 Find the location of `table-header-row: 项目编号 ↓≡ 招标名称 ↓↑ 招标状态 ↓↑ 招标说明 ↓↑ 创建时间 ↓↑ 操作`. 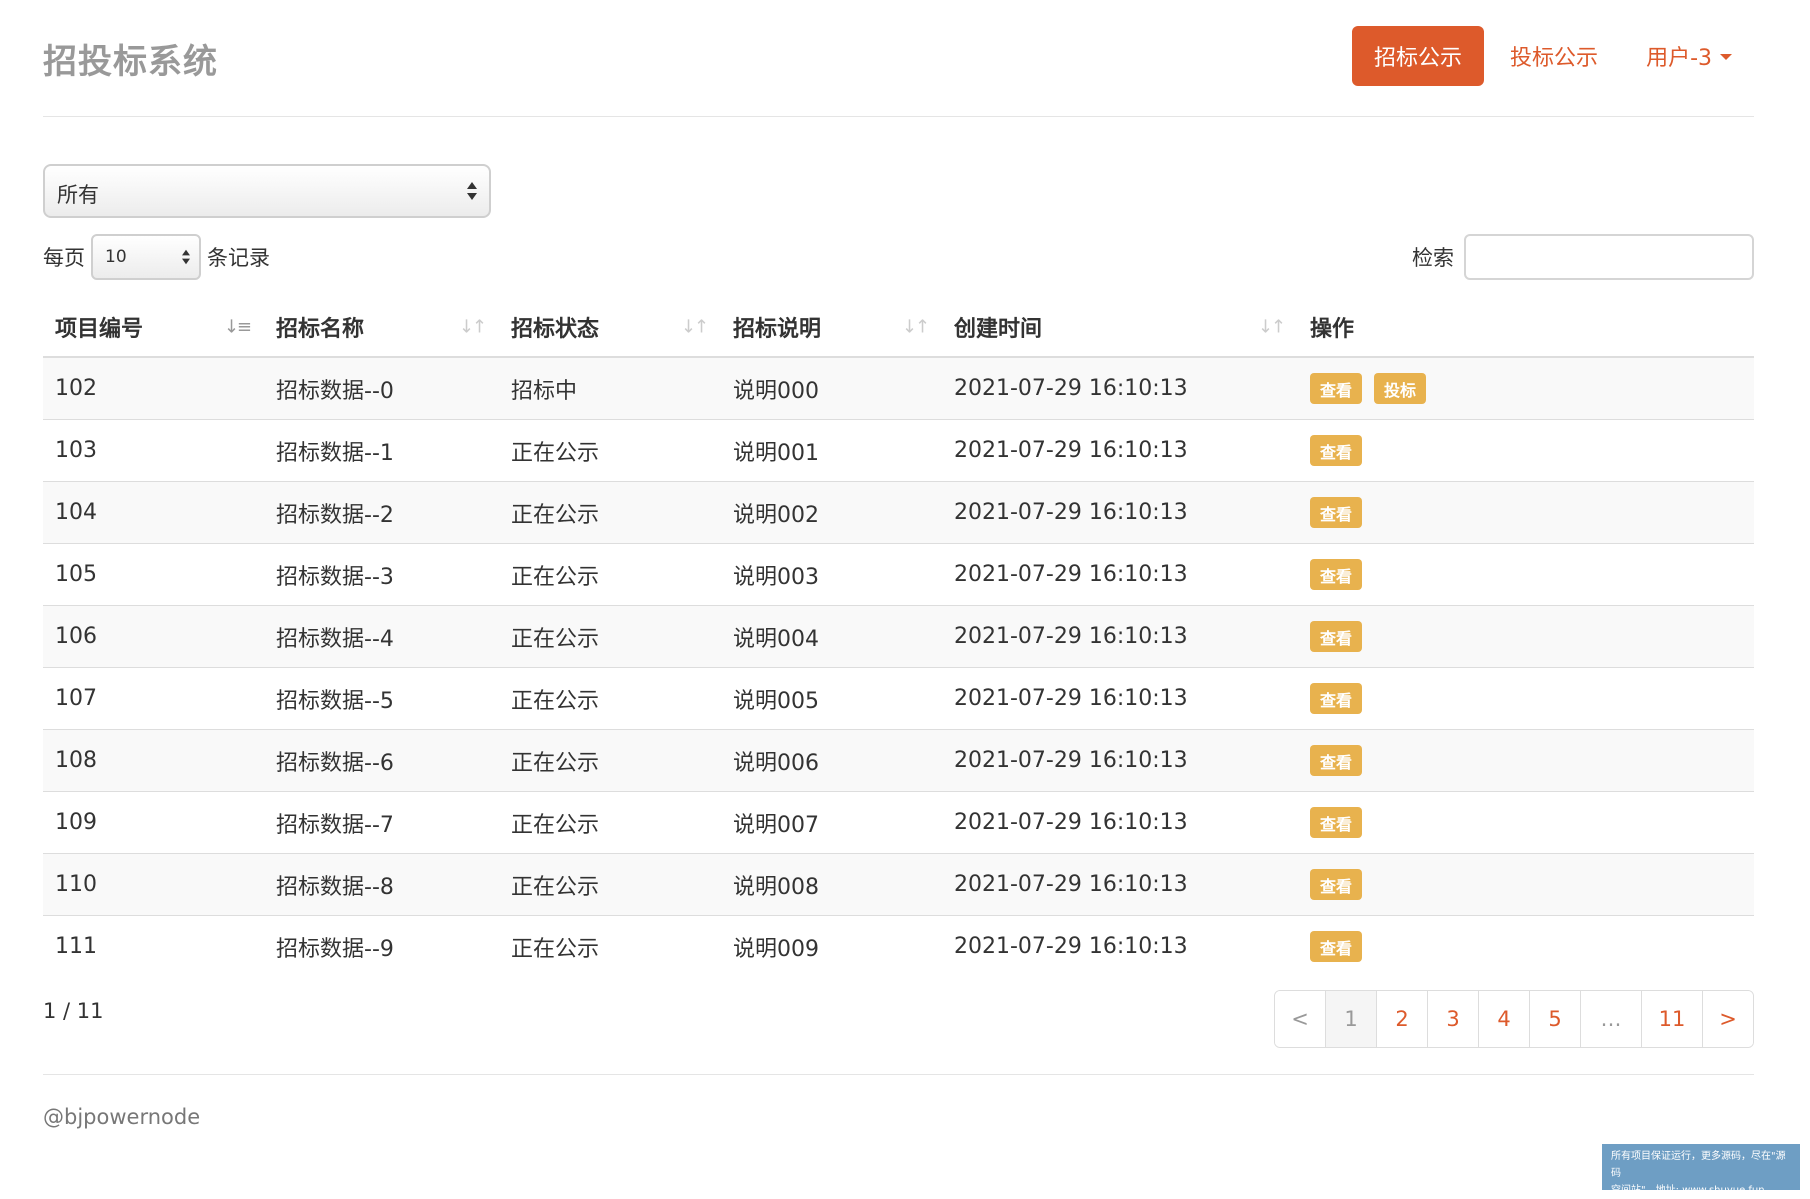

table-header-row: 项目编号 ↓≡ 招标名称 ↓↑ 招标状态 ↓↑ 招标说明 ↓↑ 创建时间 ↓↑ 操作 is located at coordinates (898, 328).